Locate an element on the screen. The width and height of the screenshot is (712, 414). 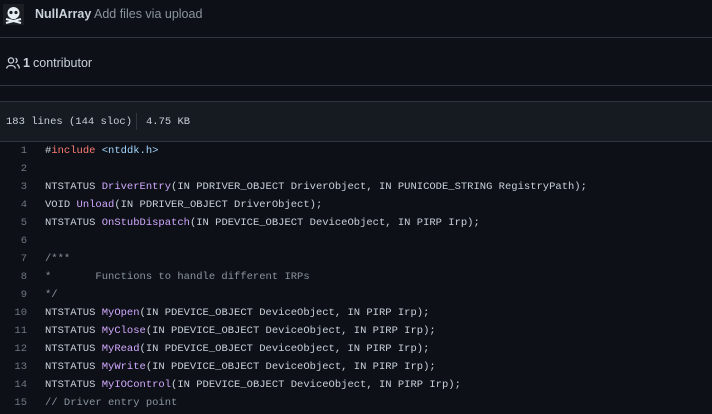
code-line: 1 #include <ntddk.h> is located at coordinates (356, 151).